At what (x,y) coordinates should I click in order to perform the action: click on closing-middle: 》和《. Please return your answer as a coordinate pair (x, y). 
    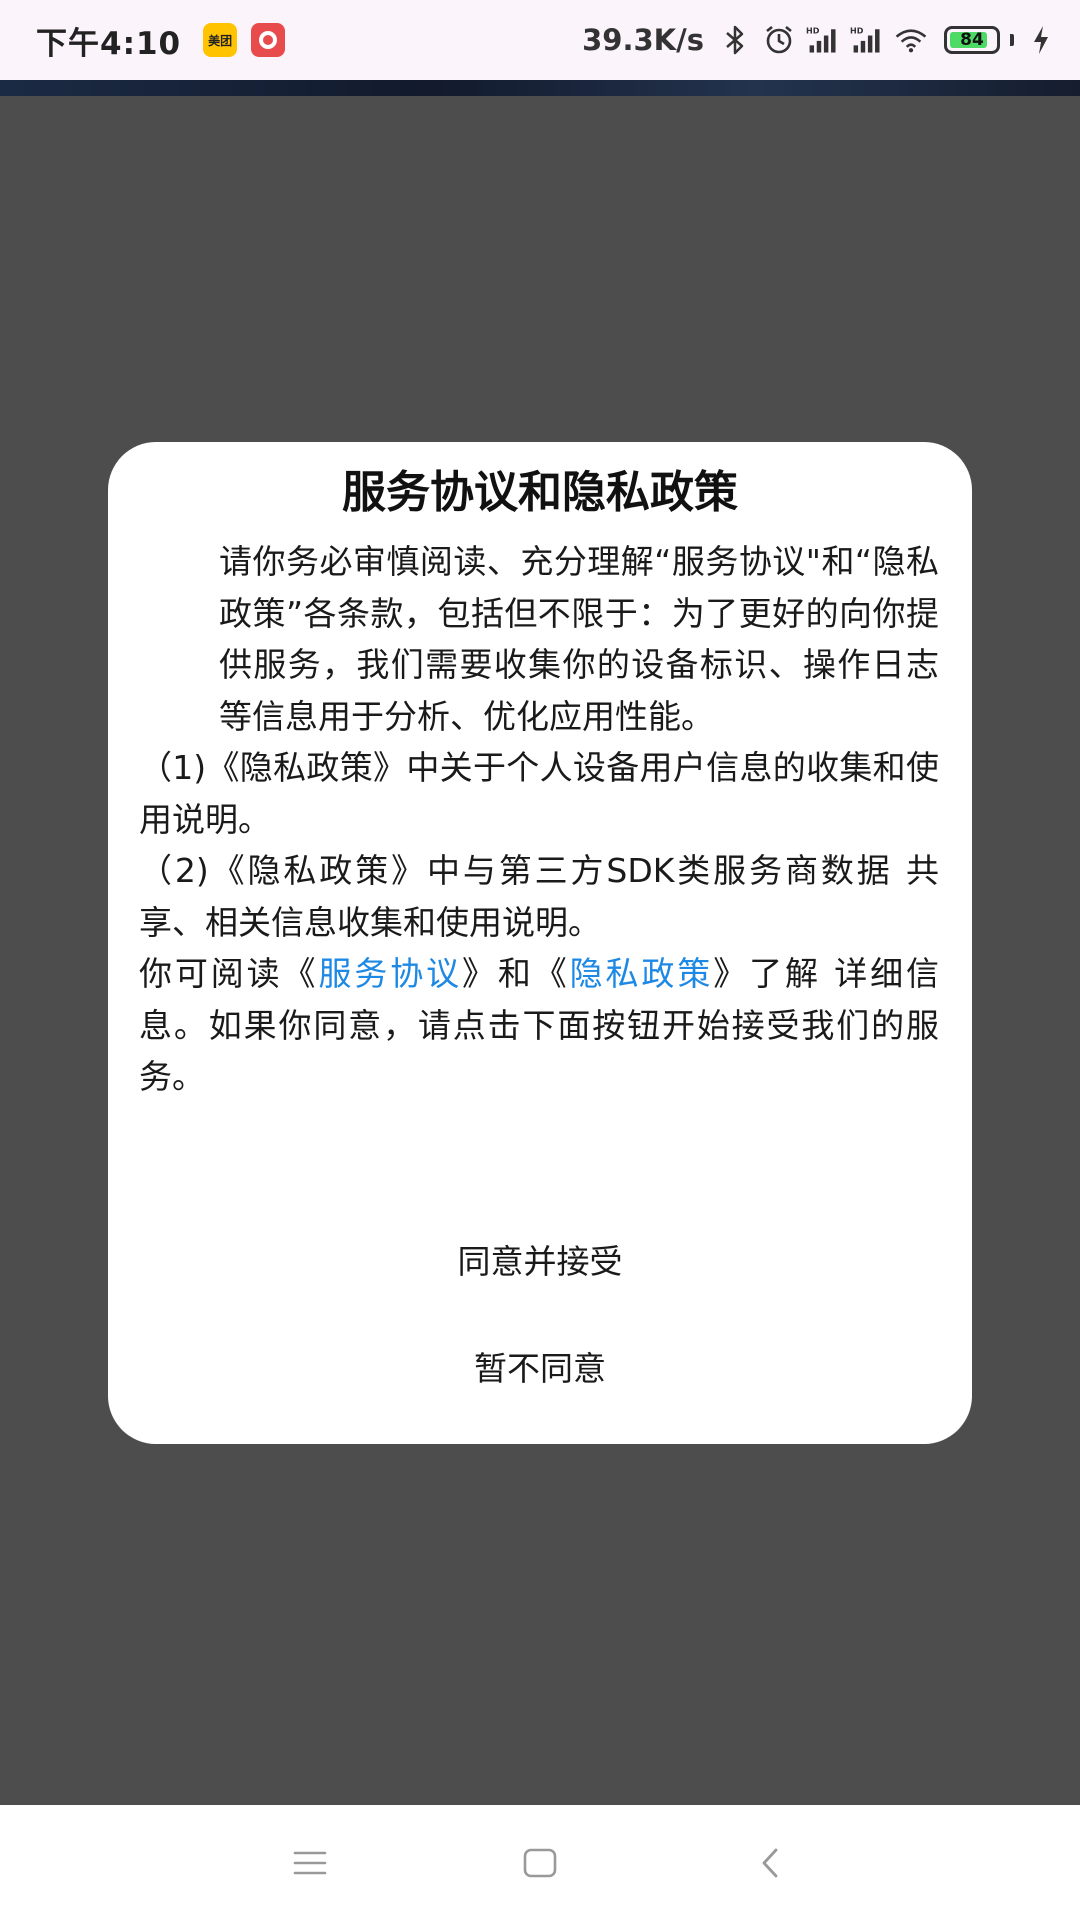
    Looking at the image, I should click on (515, 973).